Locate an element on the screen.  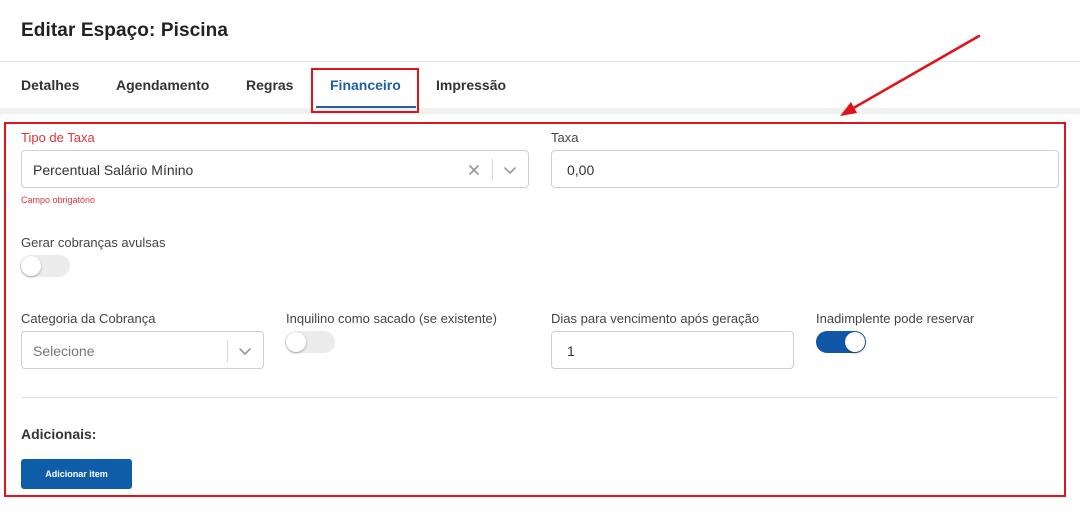
page-title: Editar Espaço: Piscina is located at coordinates (125, 30).